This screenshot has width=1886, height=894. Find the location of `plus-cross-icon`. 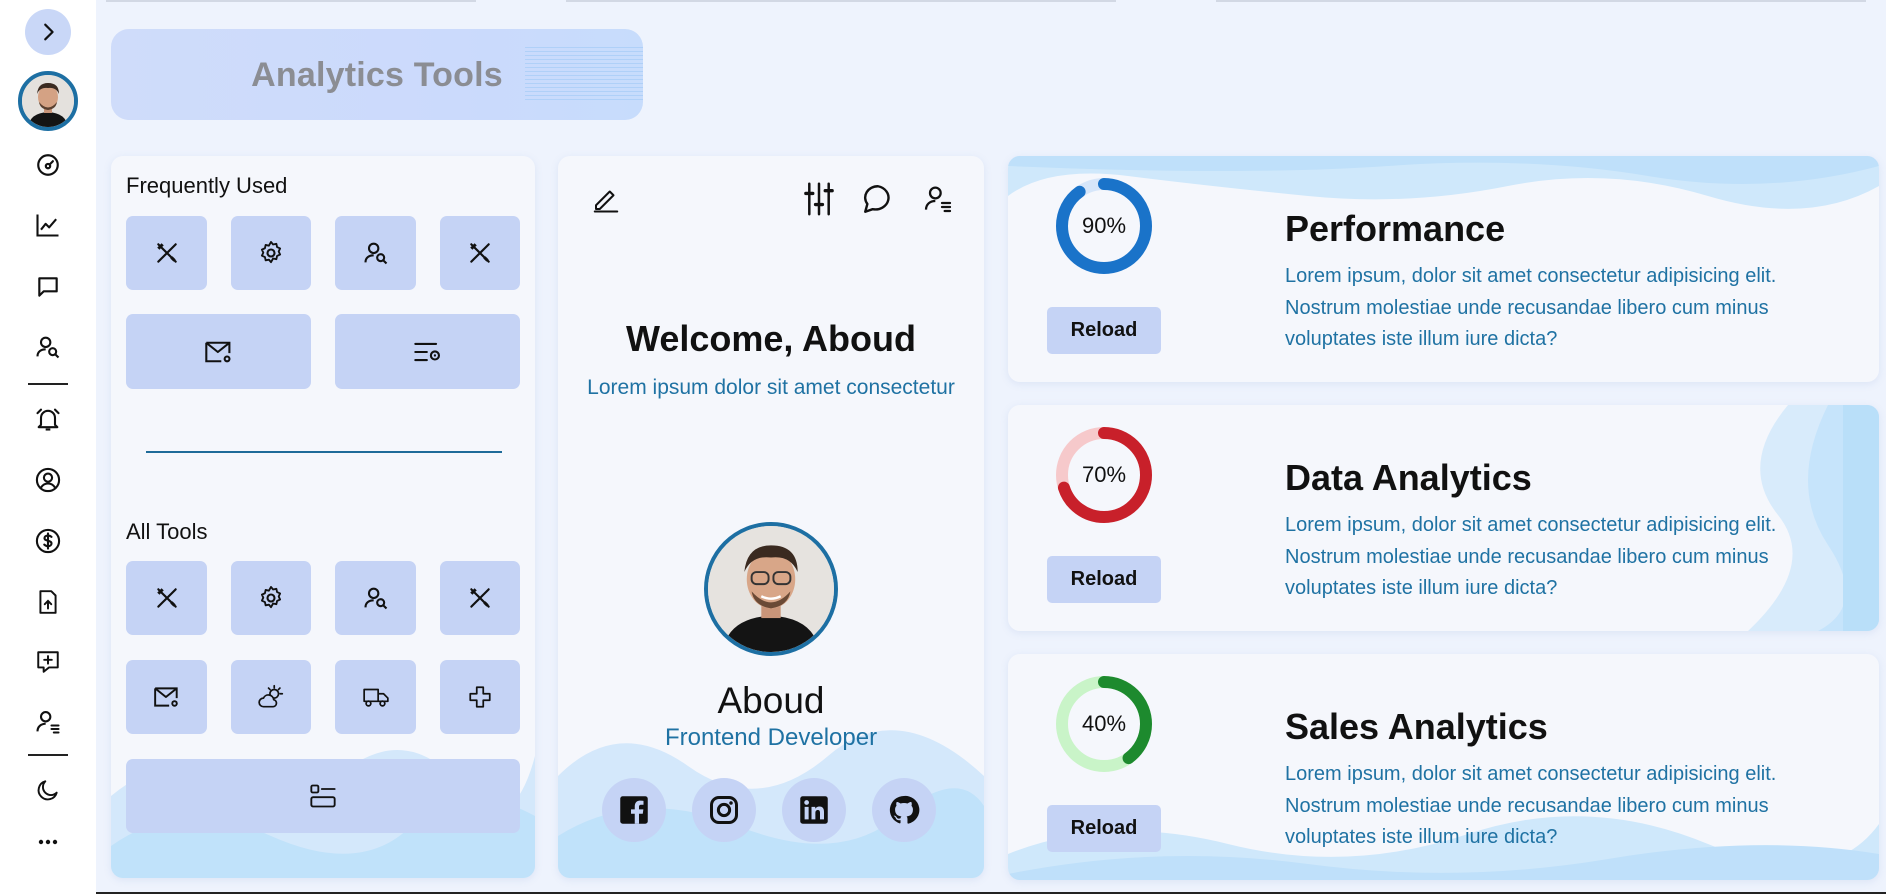

plus-cross-icon is located at coordinates (480, 697).